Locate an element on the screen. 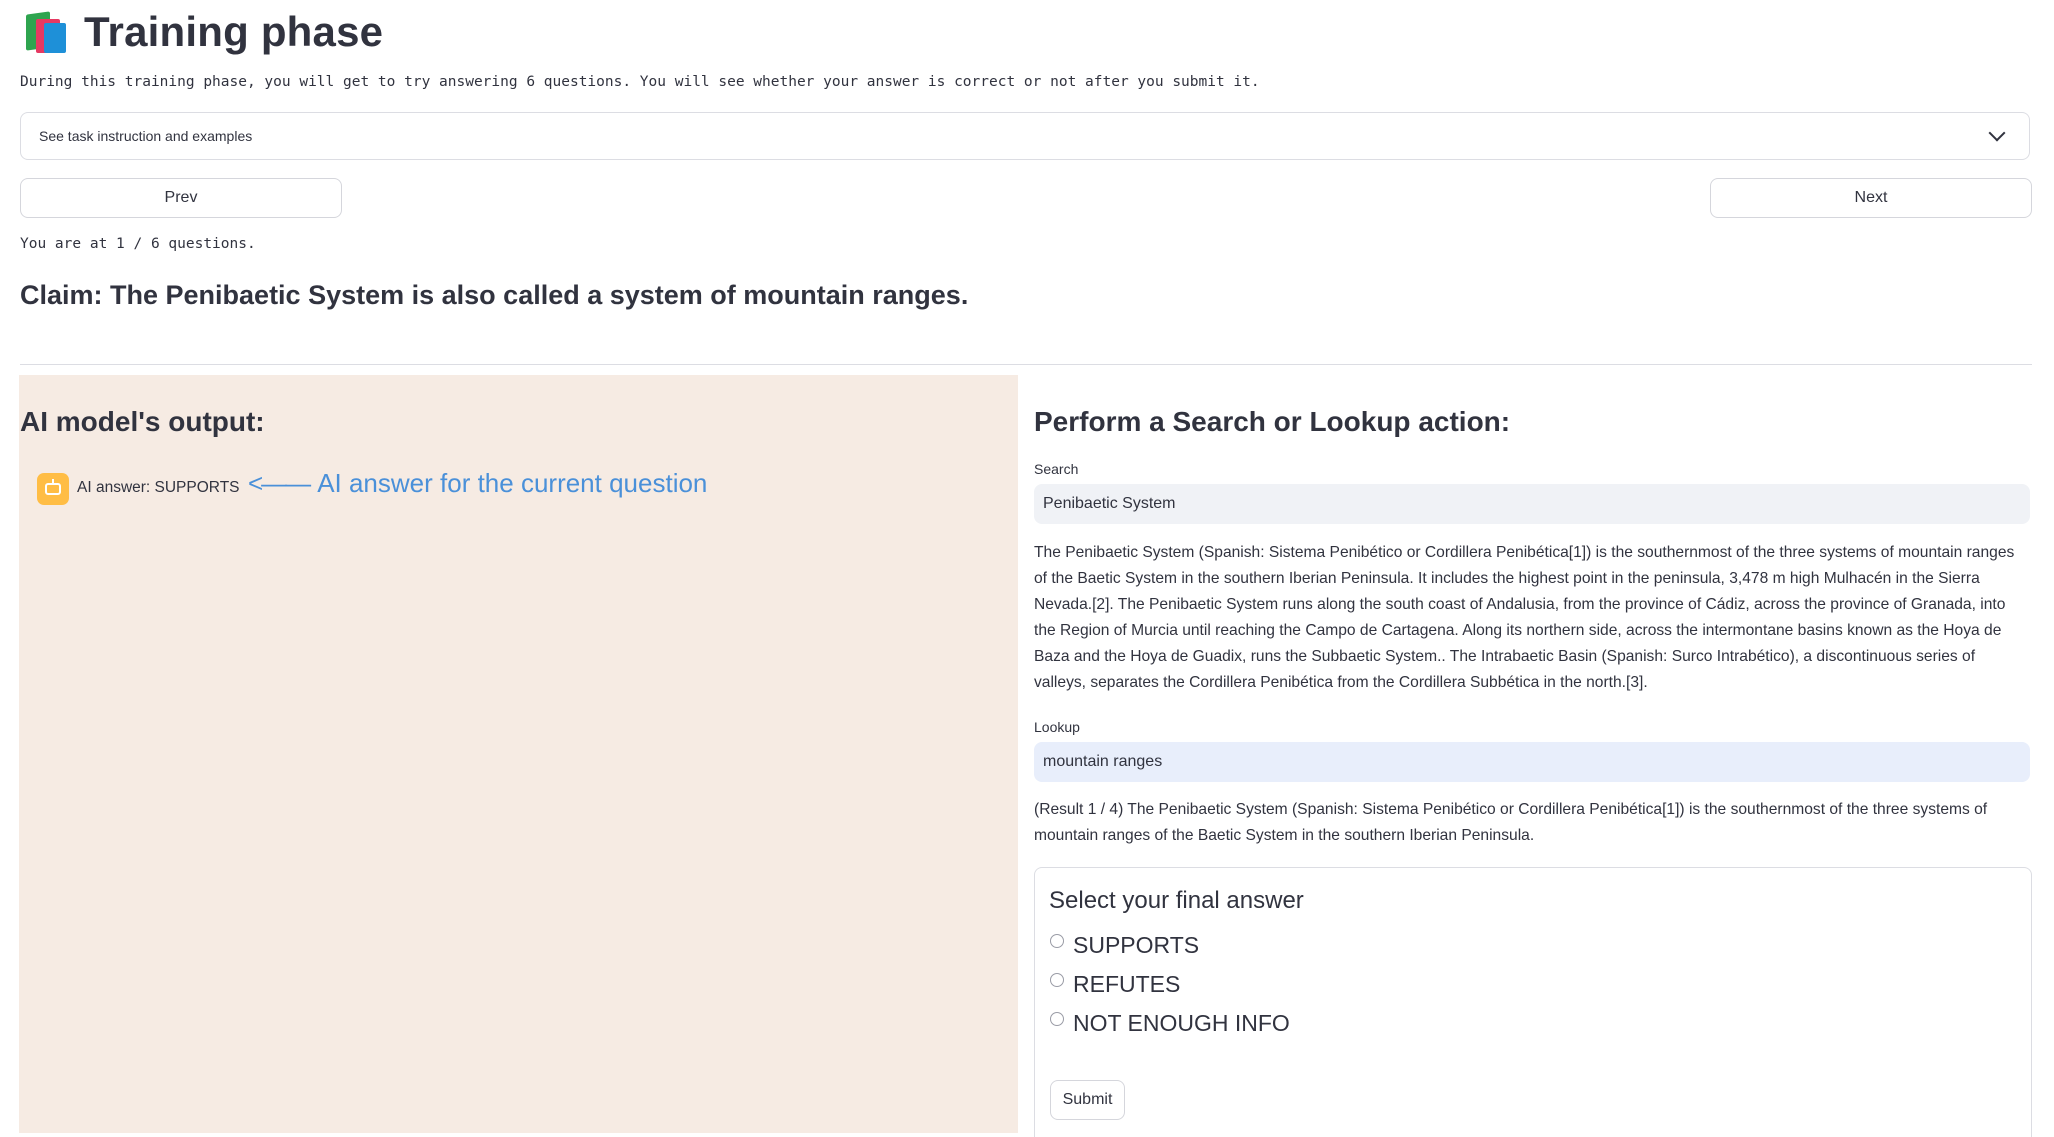  annotation-text: AI answer for the current question is located at coordinates (512, 483).